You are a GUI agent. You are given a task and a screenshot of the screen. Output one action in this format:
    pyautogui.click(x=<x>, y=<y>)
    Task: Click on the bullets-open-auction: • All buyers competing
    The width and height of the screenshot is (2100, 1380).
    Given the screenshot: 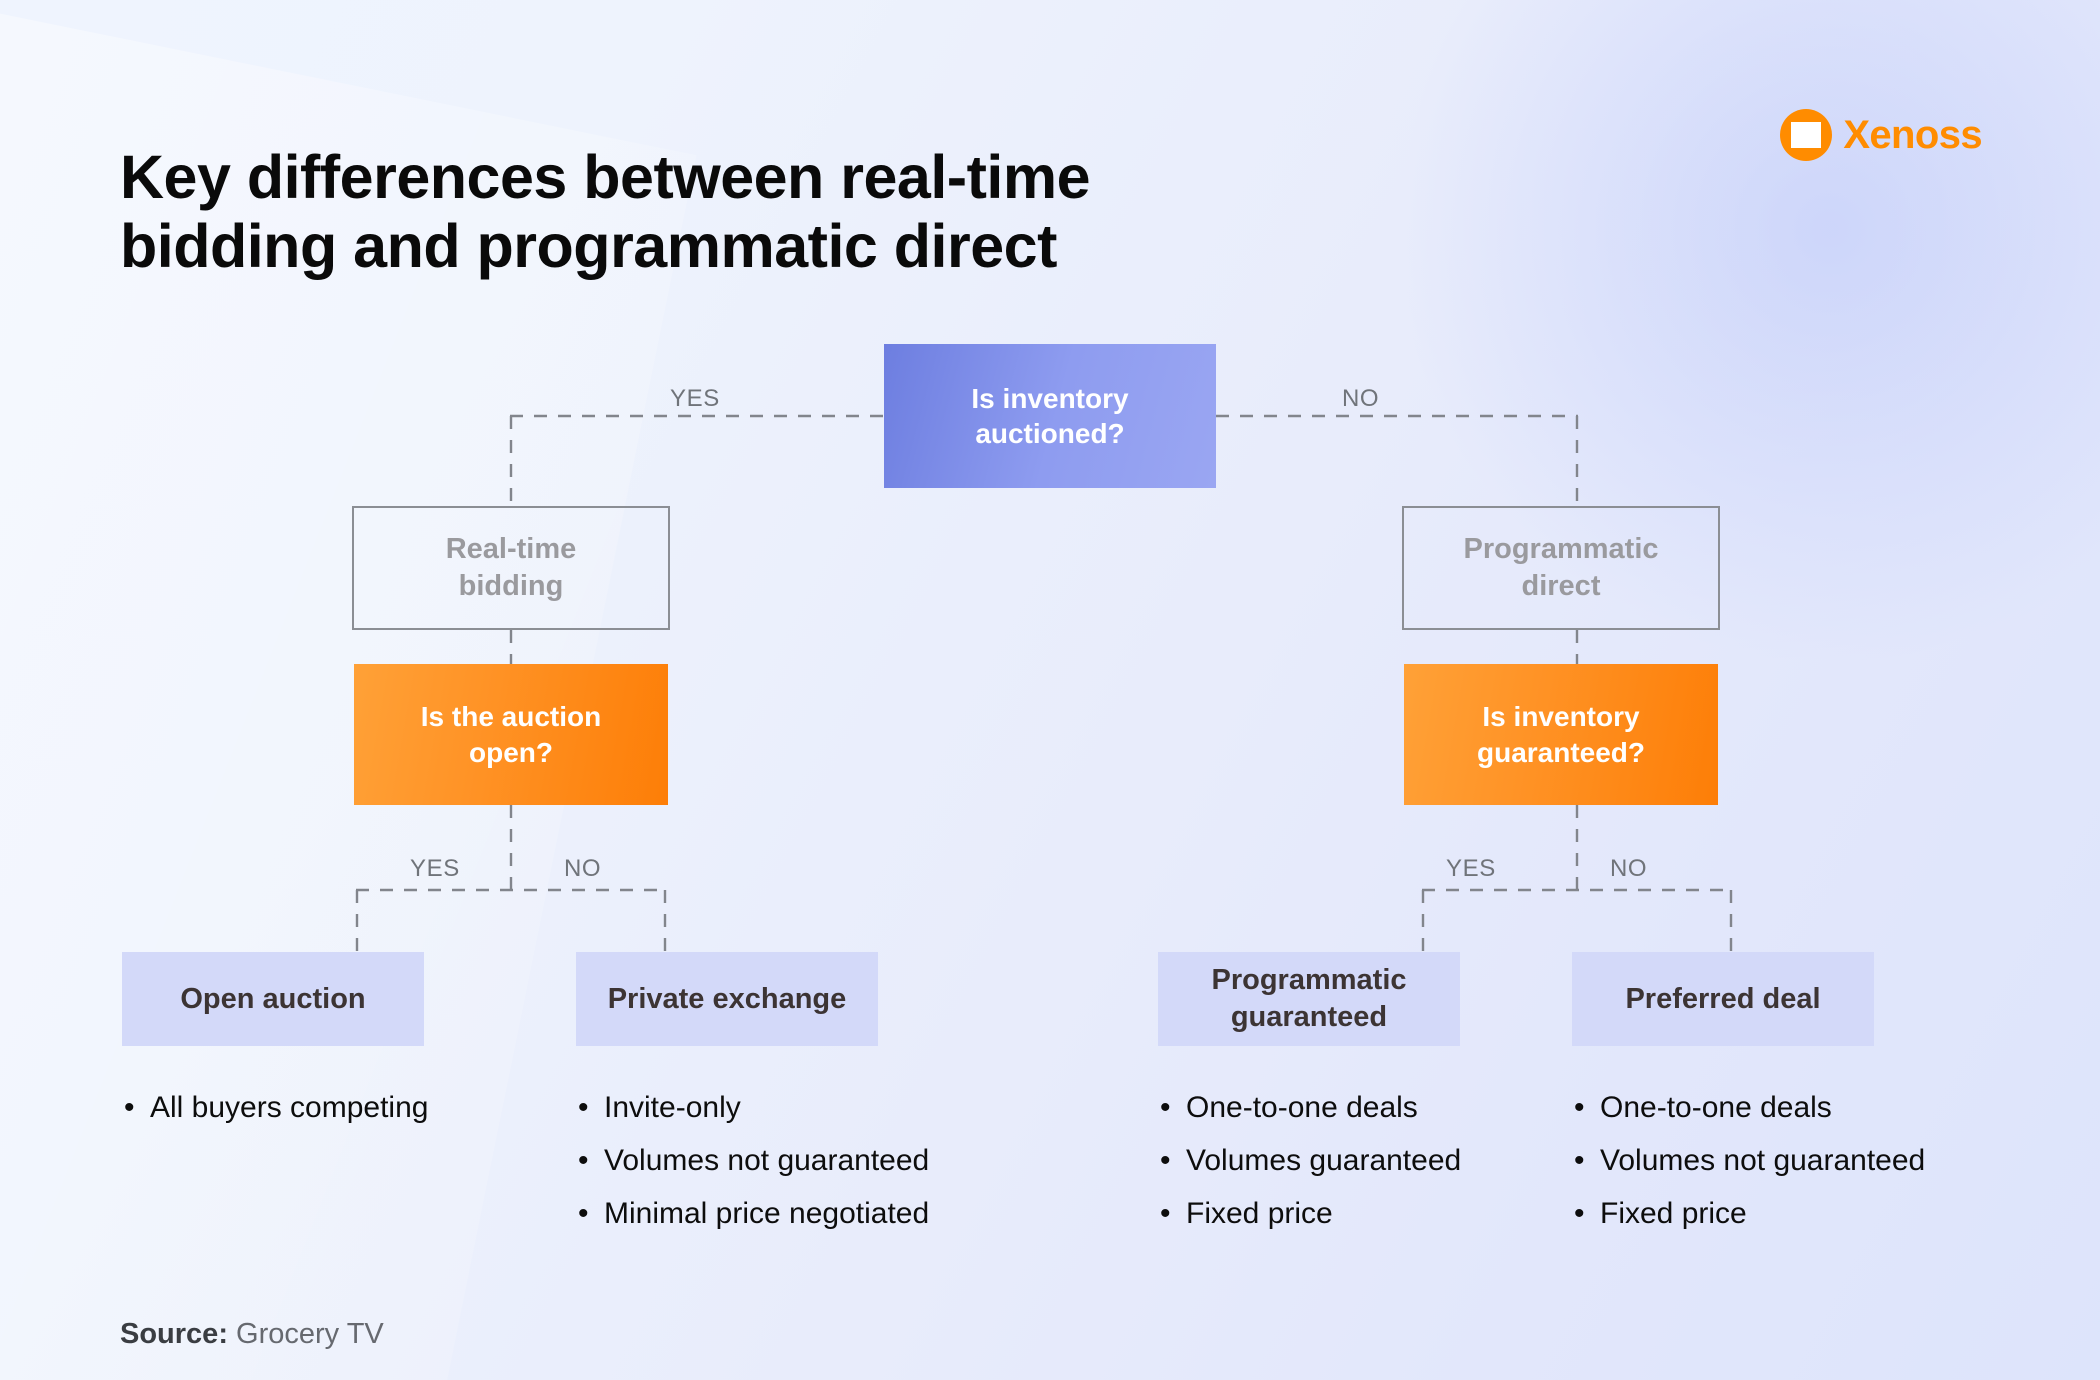 What is the action you would take?
    pyautogui.click(x=276, y=1107)
    